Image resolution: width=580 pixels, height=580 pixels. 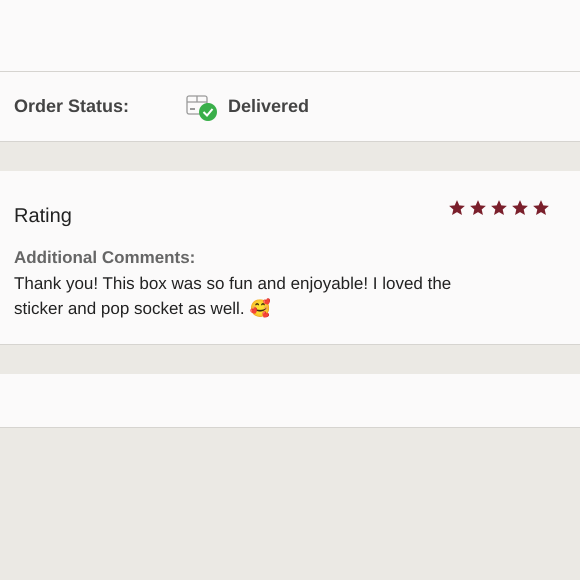 What do you see at coordinates (72, 106) in the screenshot?
I see `status-label: Order Status:` at bounding box center [72, 106].